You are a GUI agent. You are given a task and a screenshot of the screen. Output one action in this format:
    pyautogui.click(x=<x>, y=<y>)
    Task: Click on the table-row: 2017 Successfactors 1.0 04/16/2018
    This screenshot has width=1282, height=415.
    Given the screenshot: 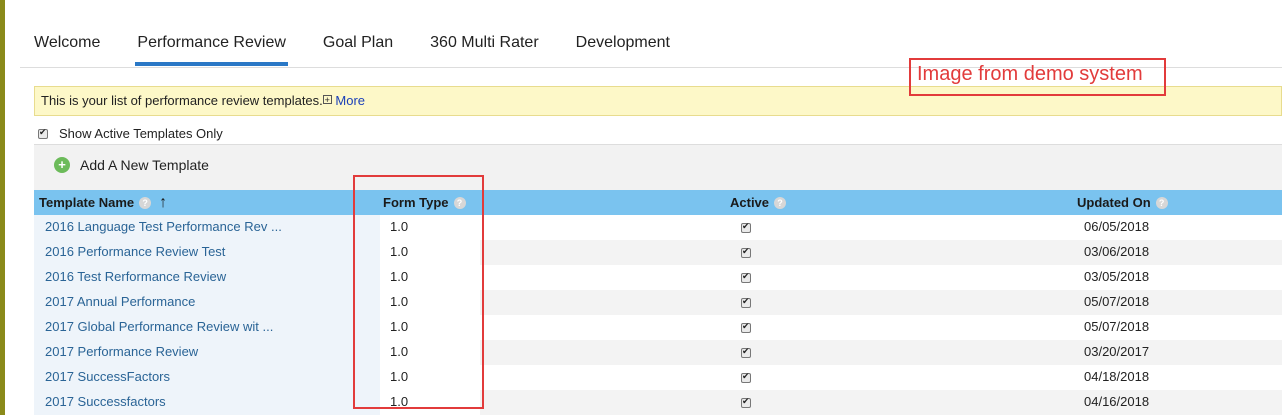 What is the action you would take?
    pyautogui.click(x=658, y=402)
    